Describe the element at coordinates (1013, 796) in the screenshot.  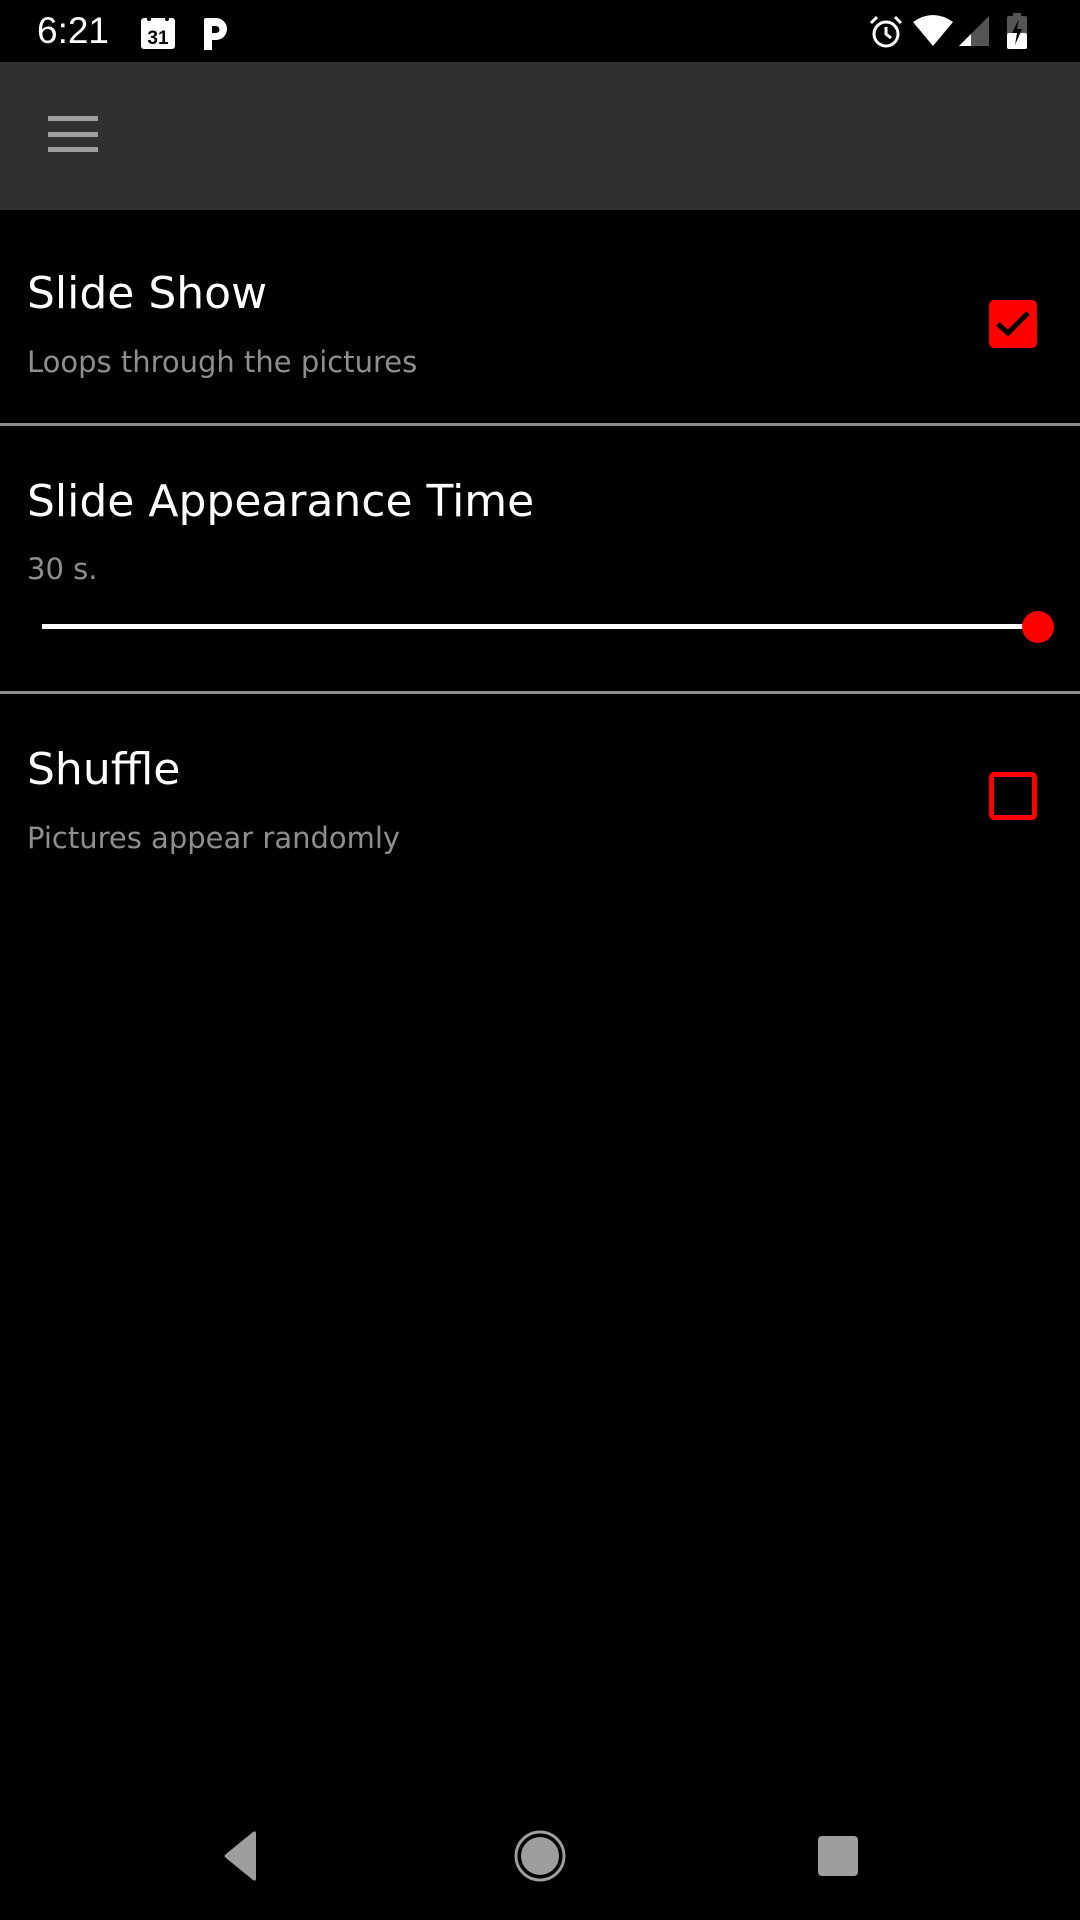
I see `shuffle-checkbox` at that location.